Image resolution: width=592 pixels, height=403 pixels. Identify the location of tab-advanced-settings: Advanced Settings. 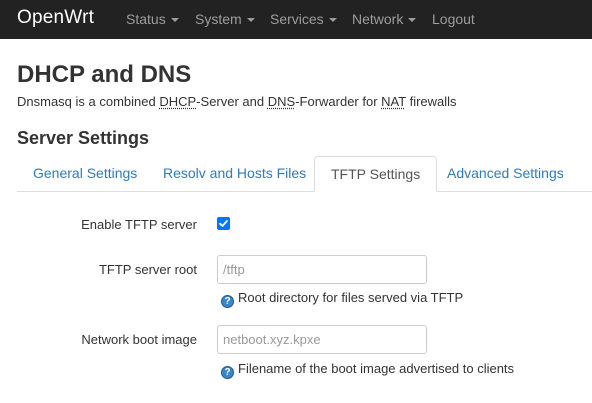
(505, 174).